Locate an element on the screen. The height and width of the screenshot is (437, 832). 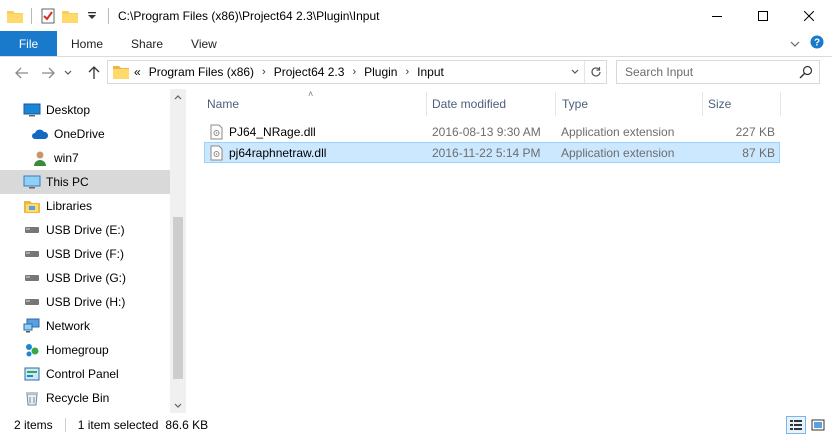
expand-ribbon-chevron-icon is located at coordinates (795, 44).